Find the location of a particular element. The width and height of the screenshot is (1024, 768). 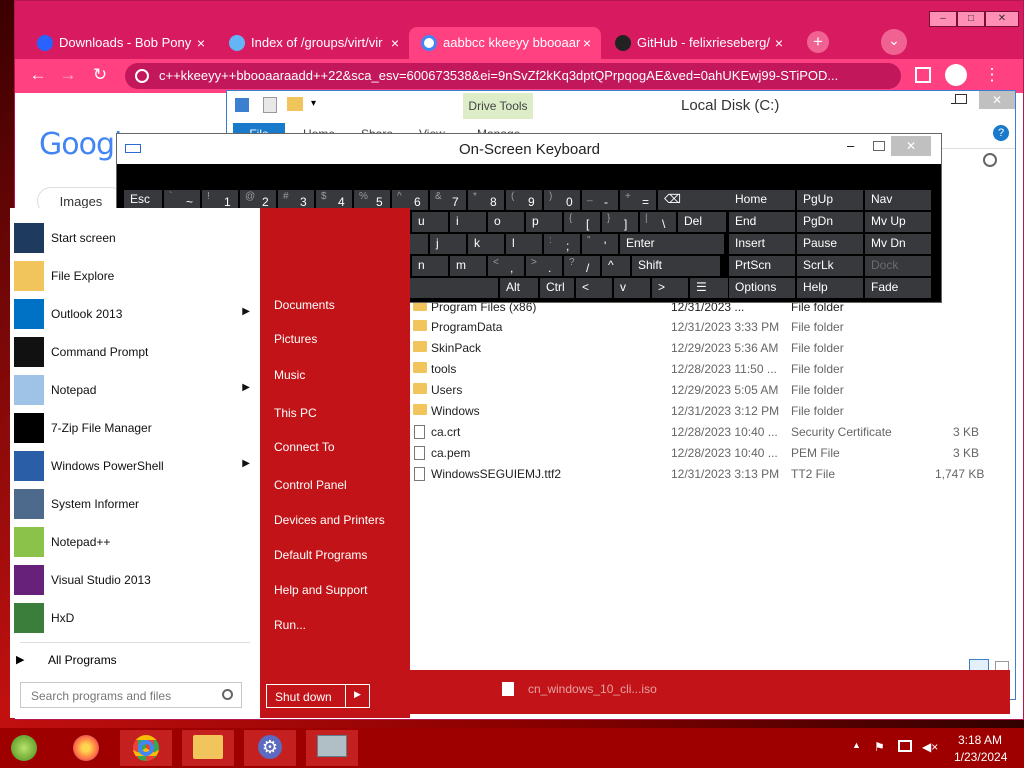

back-icon: ← is located at coordinates (38, 75).